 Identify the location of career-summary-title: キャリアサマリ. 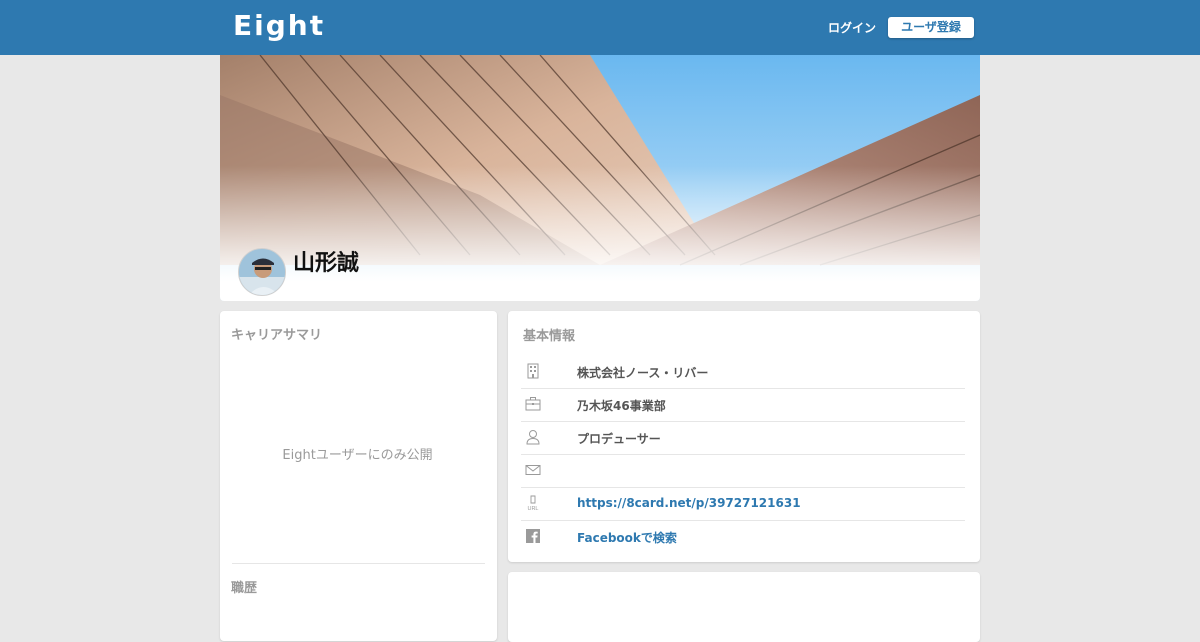
(277, 335).